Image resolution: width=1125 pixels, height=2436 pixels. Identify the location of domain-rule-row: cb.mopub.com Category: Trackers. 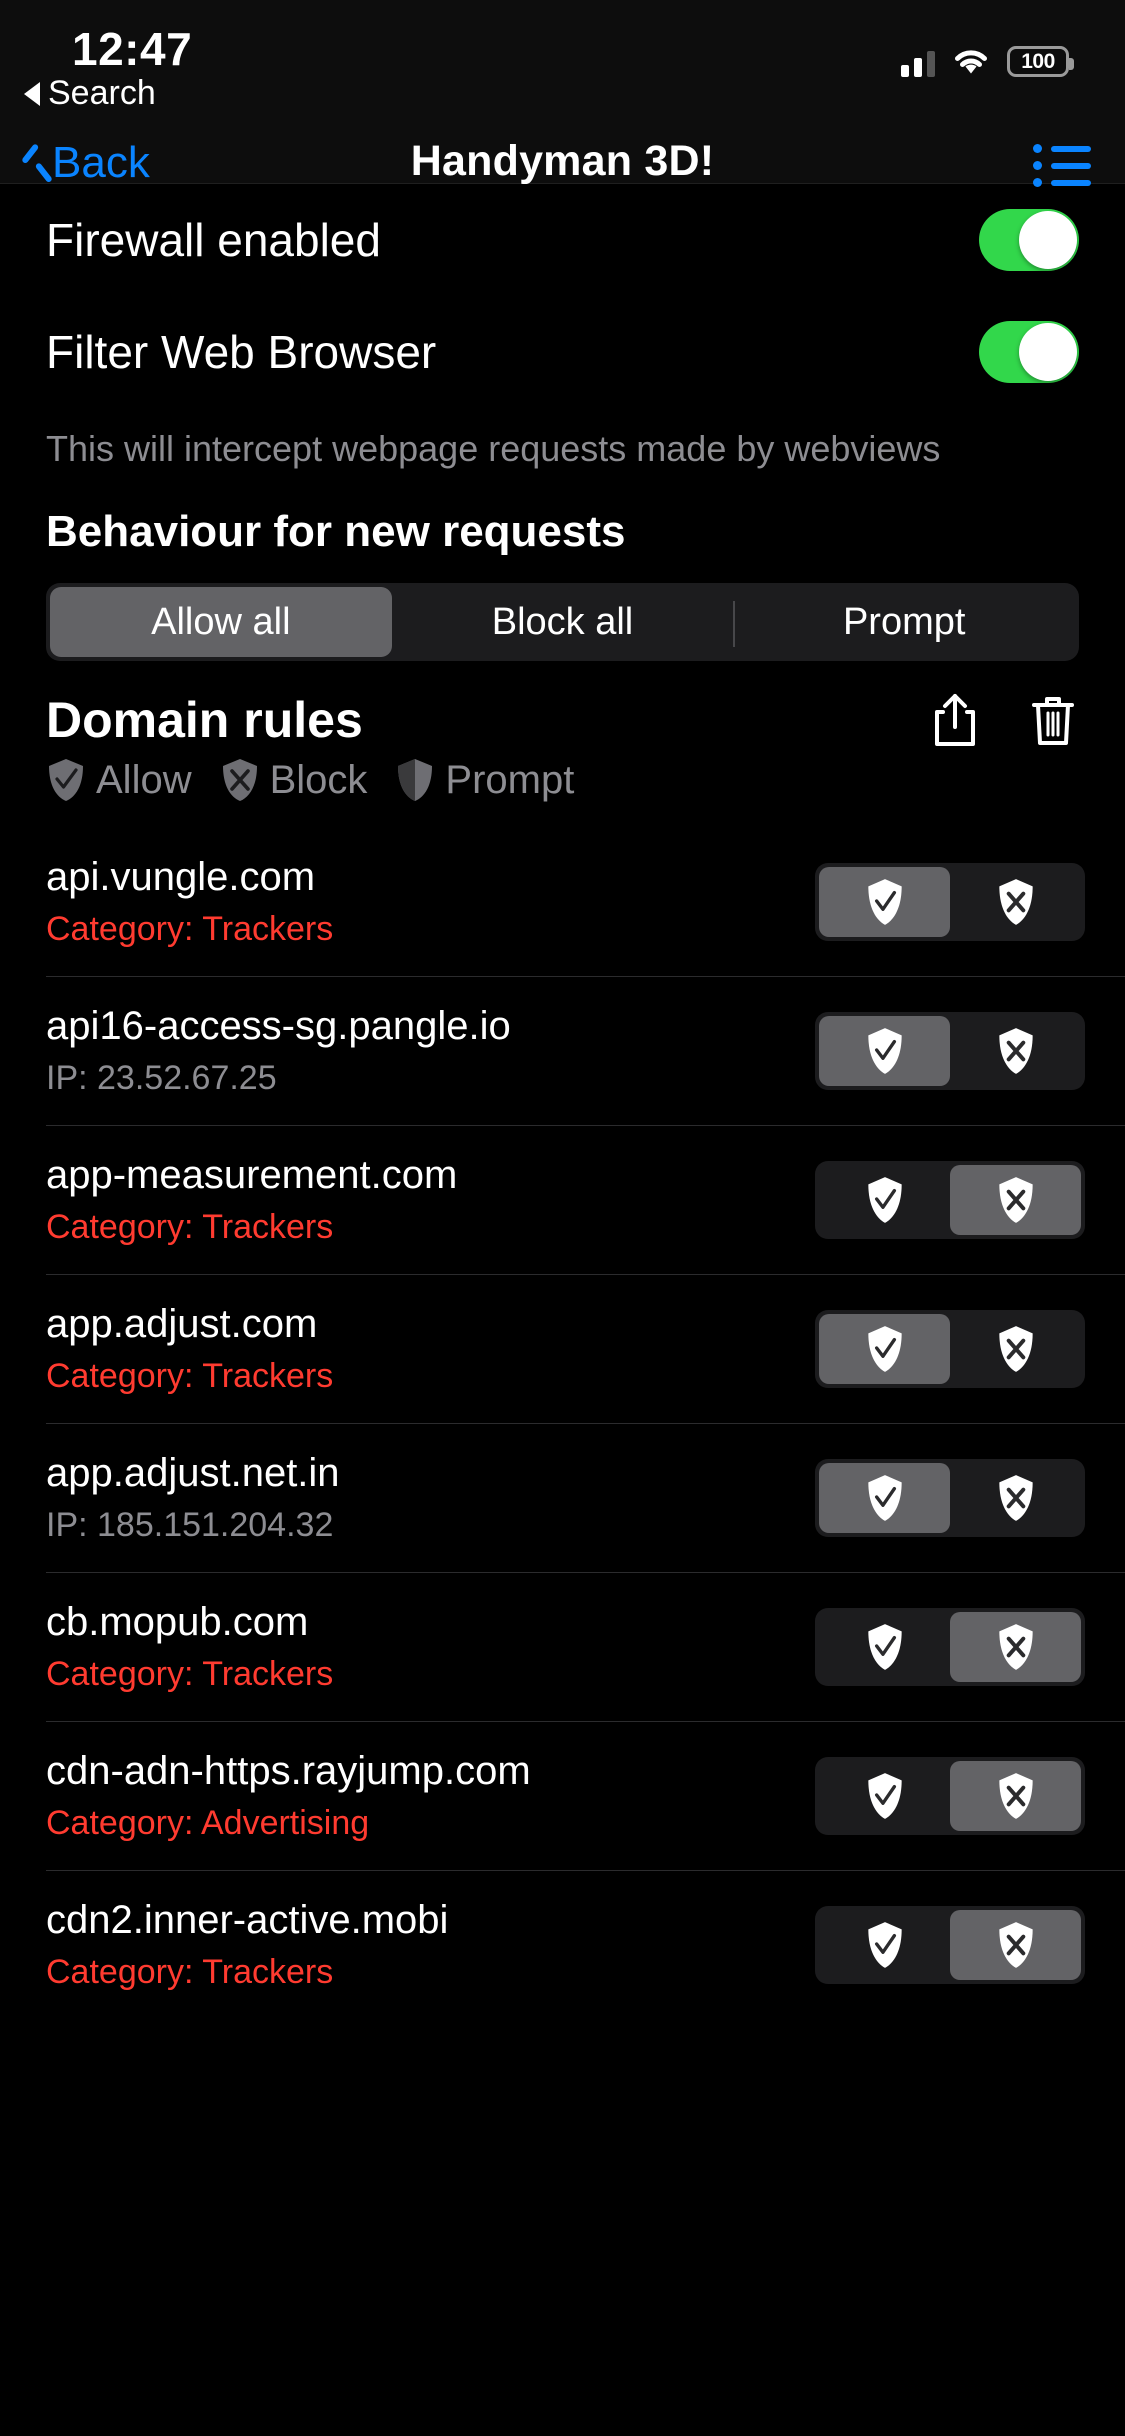
(562, 1646).